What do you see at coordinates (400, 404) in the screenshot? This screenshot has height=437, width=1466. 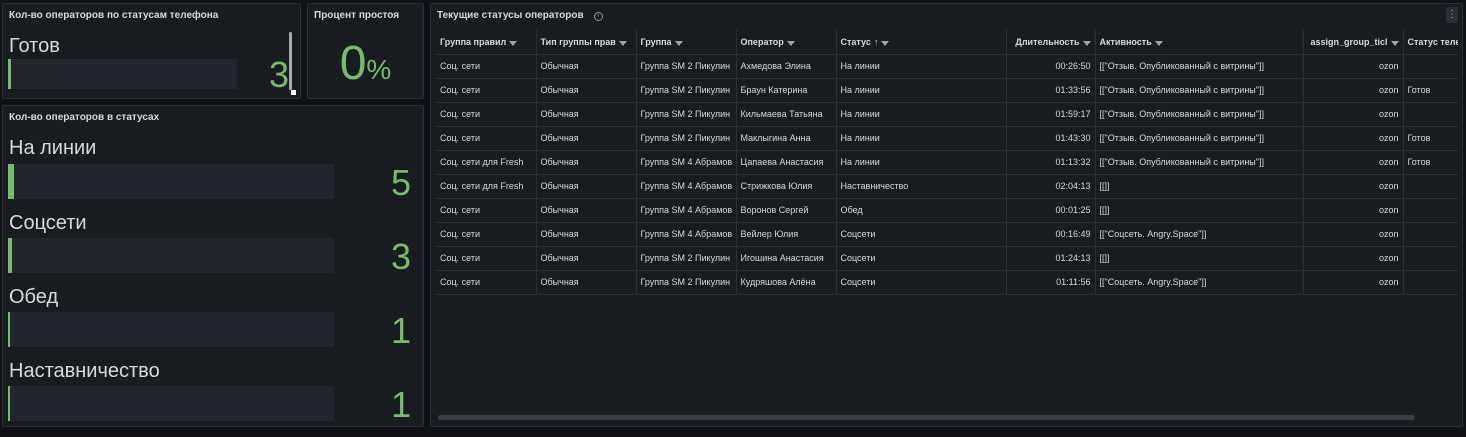 I see `status-value-mentoring: 1` at bounding box center [400, 404].